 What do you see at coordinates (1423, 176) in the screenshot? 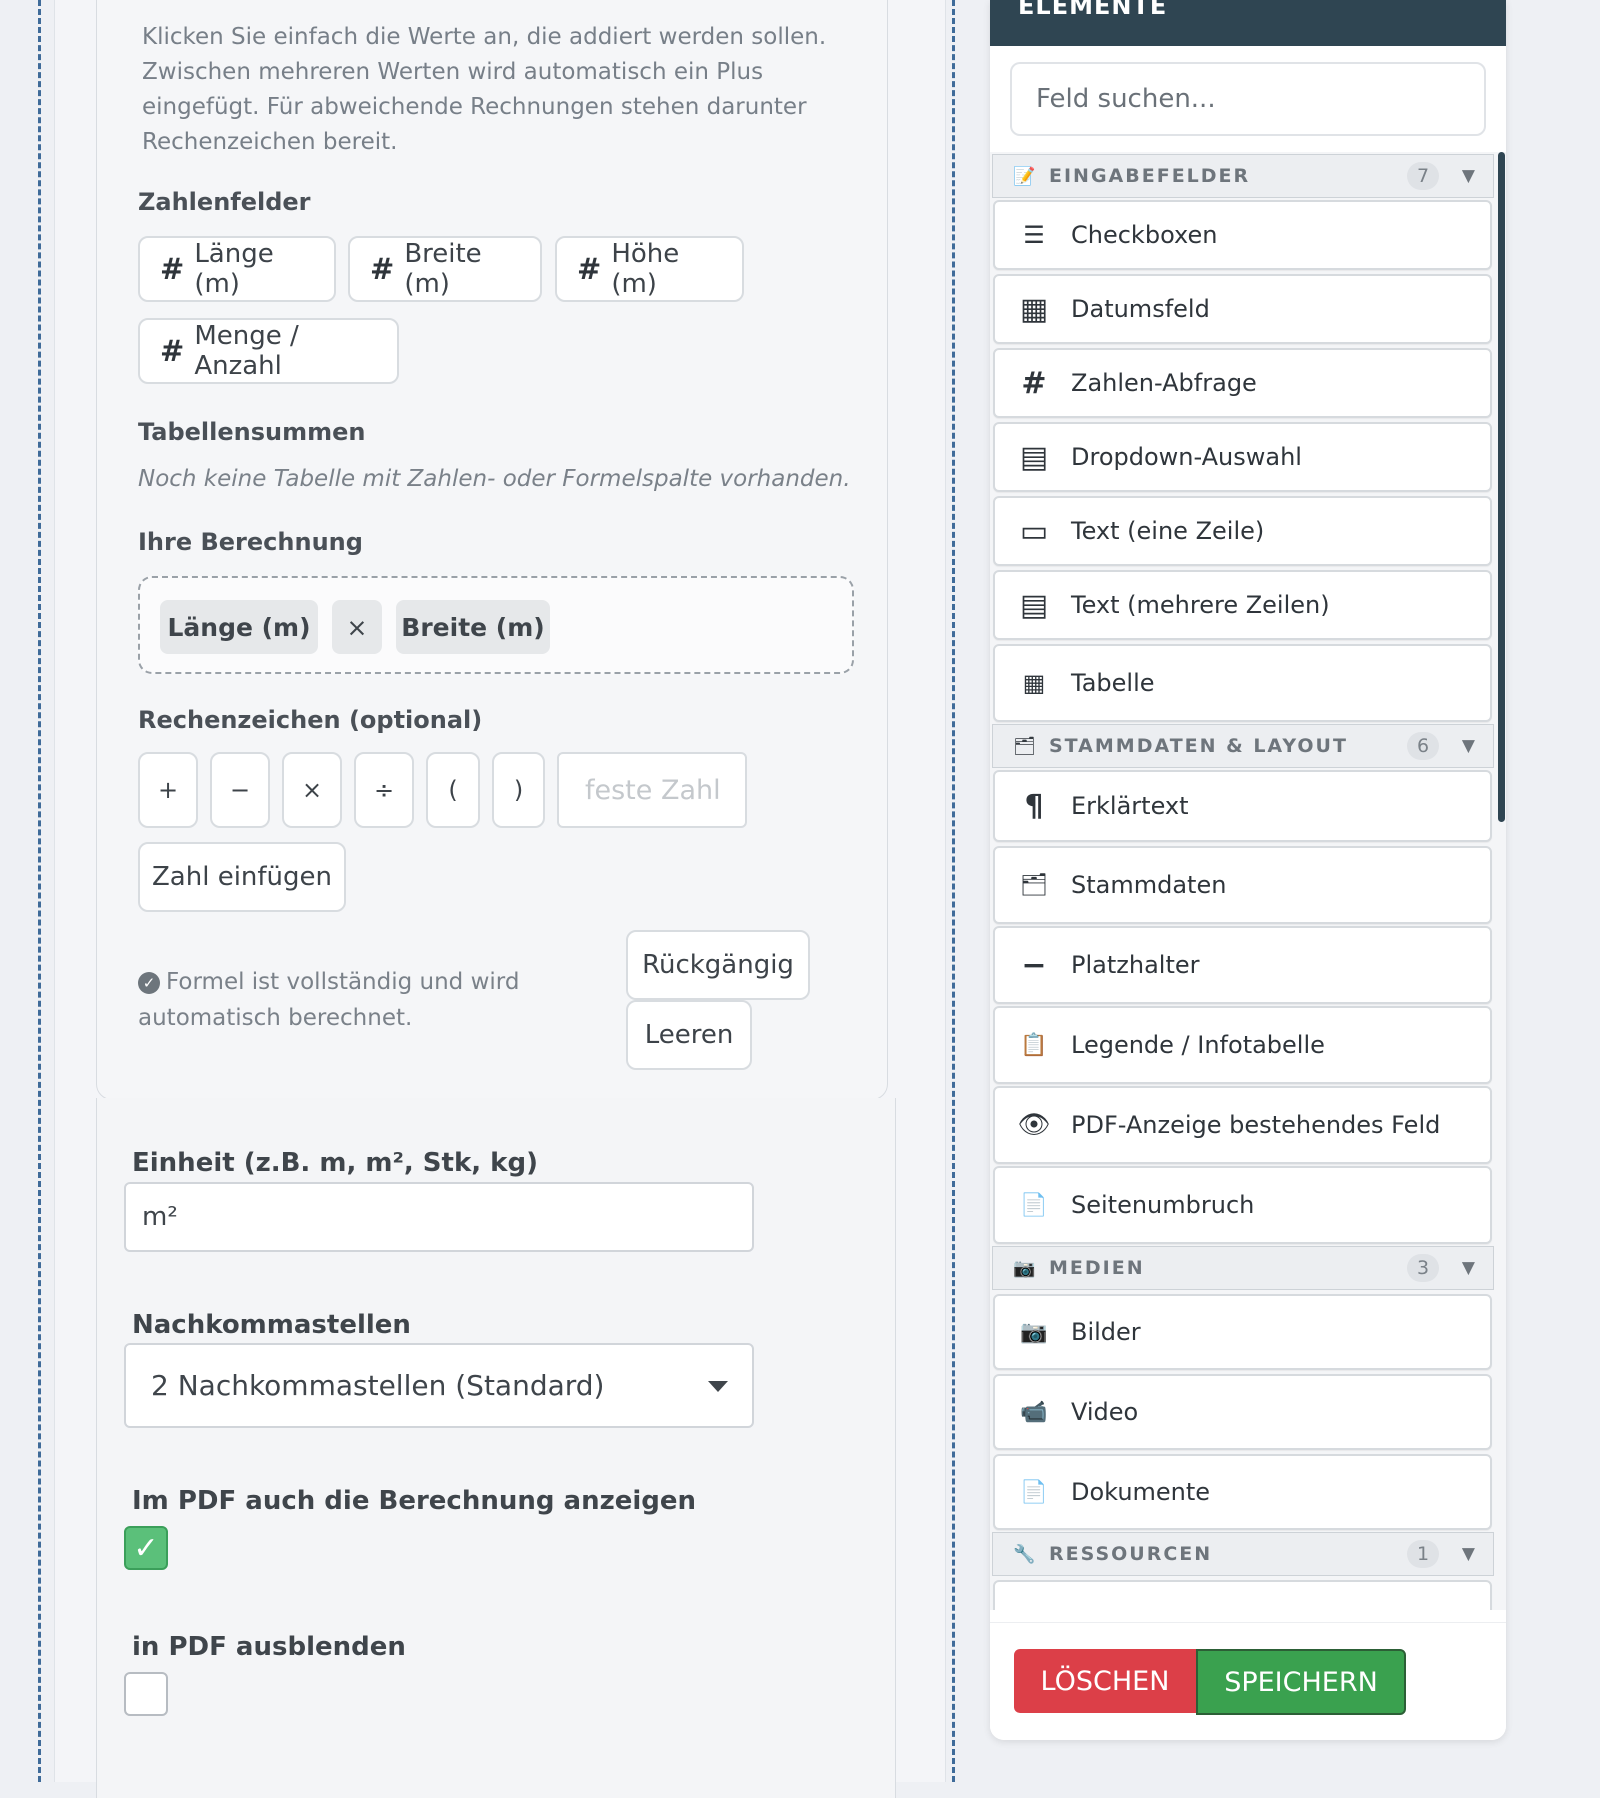
I see `category-count: 7` at bounding box center [1423, 176].